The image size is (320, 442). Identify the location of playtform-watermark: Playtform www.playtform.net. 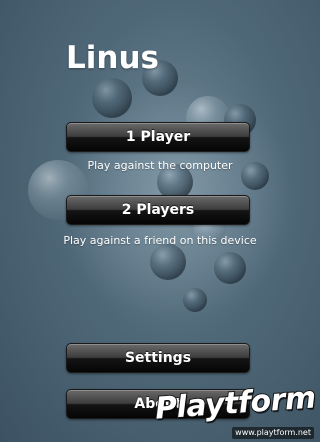
(235, 409).